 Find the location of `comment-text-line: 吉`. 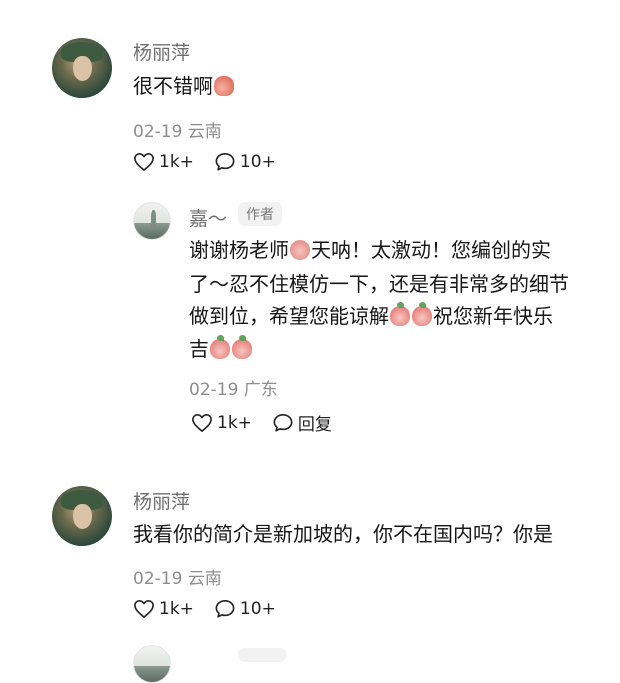

comment-text-line: 吉 is located at coordinates (221, 349).